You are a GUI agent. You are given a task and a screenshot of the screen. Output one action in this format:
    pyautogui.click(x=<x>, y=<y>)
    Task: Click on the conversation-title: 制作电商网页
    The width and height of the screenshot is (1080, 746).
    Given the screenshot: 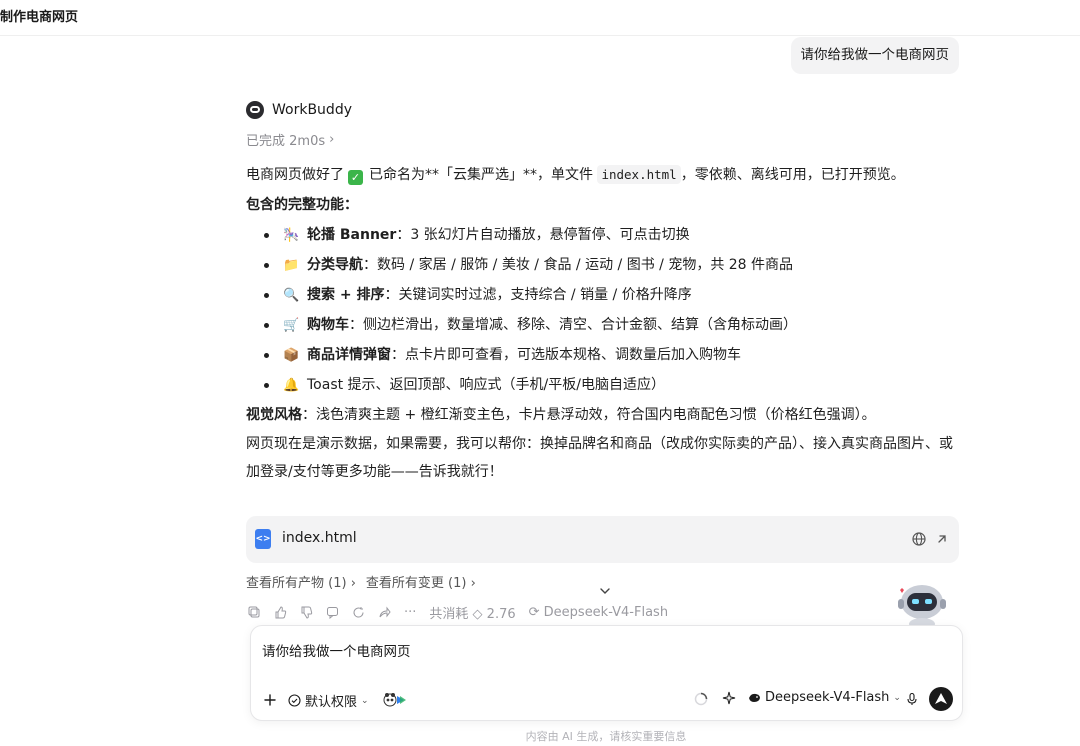 What is the action you would take?
    pyautogui.click(x=39, y=17)
    